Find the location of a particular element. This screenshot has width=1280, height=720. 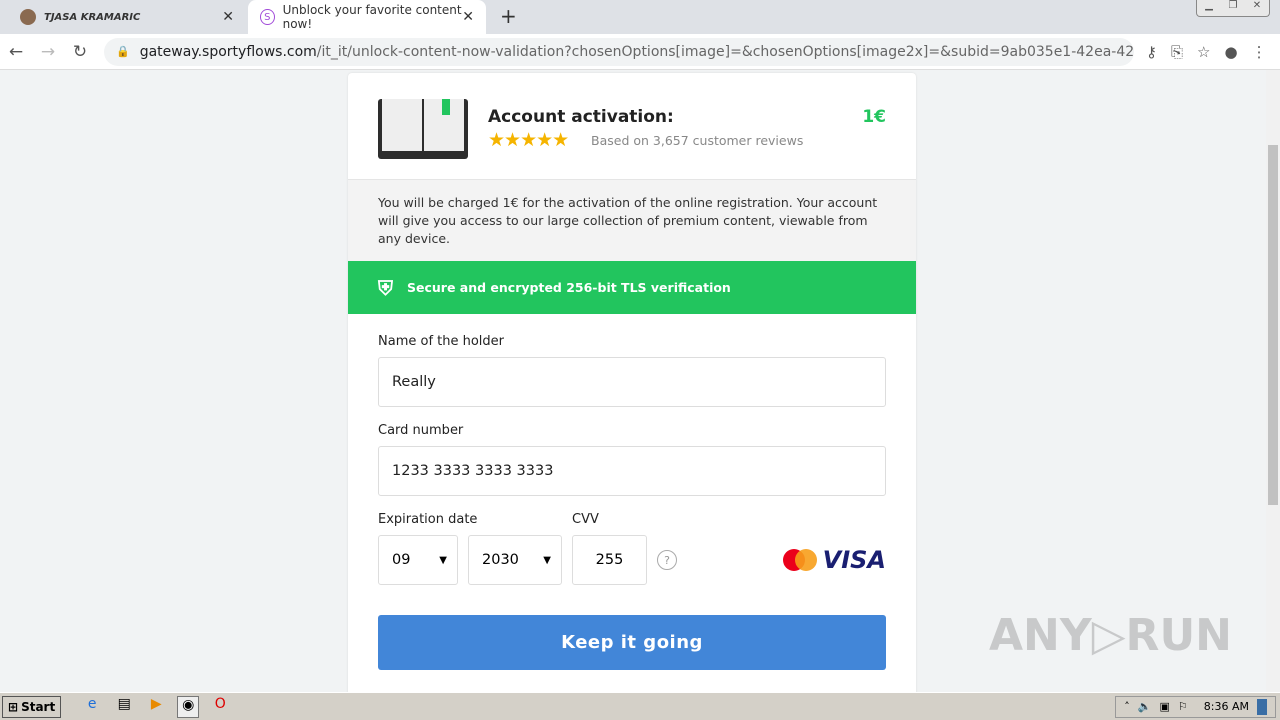

new-tab-button: + is located at coordinates (508, 16).